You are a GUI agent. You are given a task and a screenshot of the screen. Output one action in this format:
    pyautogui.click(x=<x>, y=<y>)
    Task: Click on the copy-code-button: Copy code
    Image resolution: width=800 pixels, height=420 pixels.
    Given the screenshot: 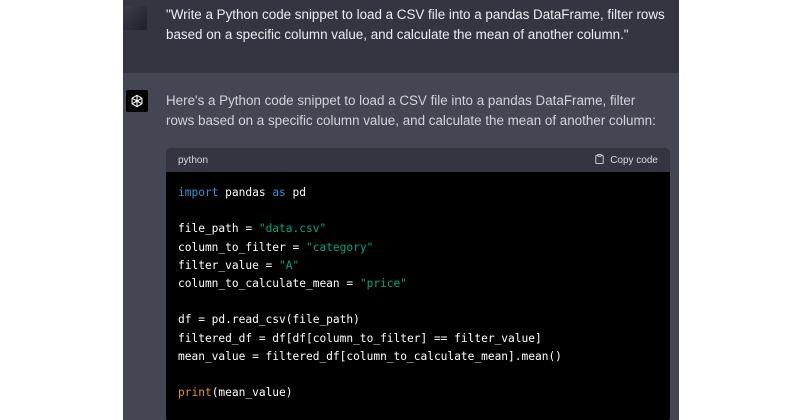 What is the action you would take?
    pyautogui.click(x=626, y=160)
    